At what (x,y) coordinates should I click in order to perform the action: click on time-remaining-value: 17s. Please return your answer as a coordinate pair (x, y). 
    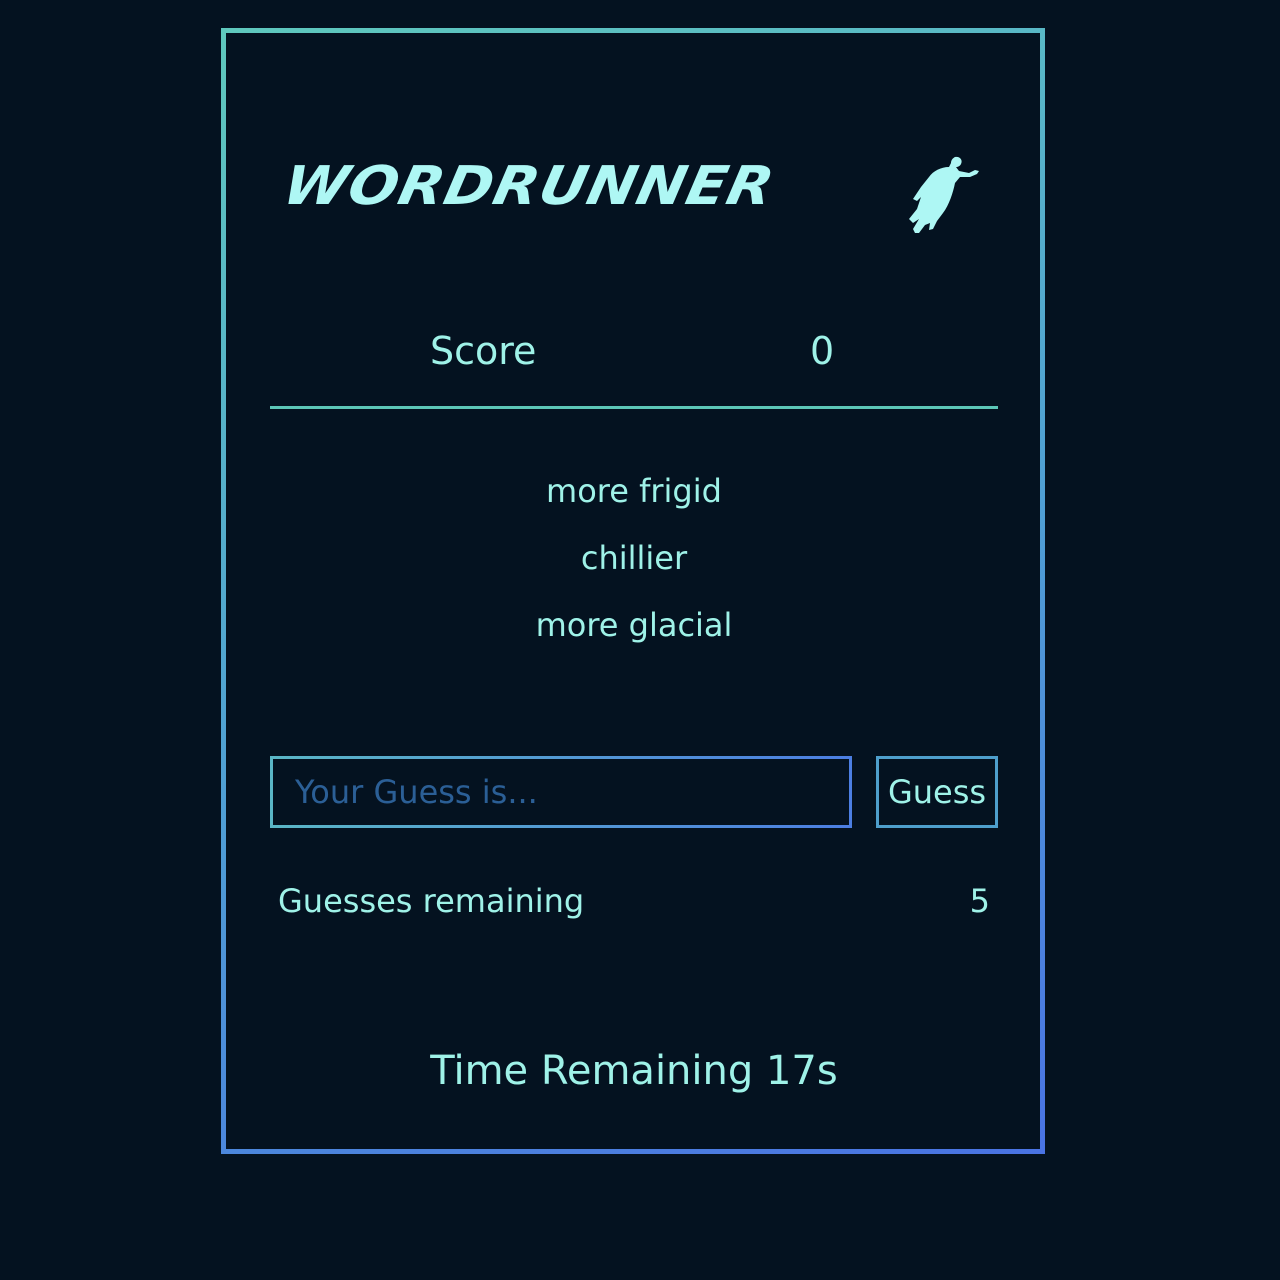
    Looking at the image, I should click on (801, 1071).